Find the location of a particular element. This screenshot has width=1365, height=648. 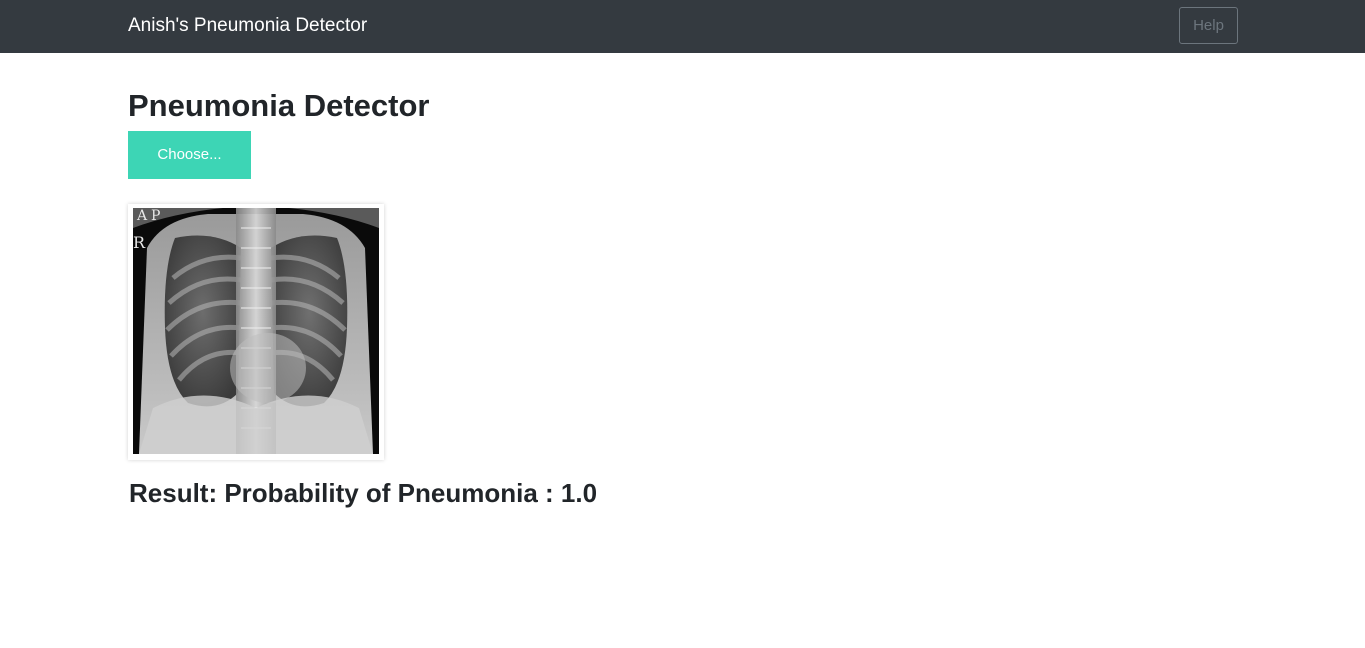

xray-marker-a: A is located at coordinates (142, 216).